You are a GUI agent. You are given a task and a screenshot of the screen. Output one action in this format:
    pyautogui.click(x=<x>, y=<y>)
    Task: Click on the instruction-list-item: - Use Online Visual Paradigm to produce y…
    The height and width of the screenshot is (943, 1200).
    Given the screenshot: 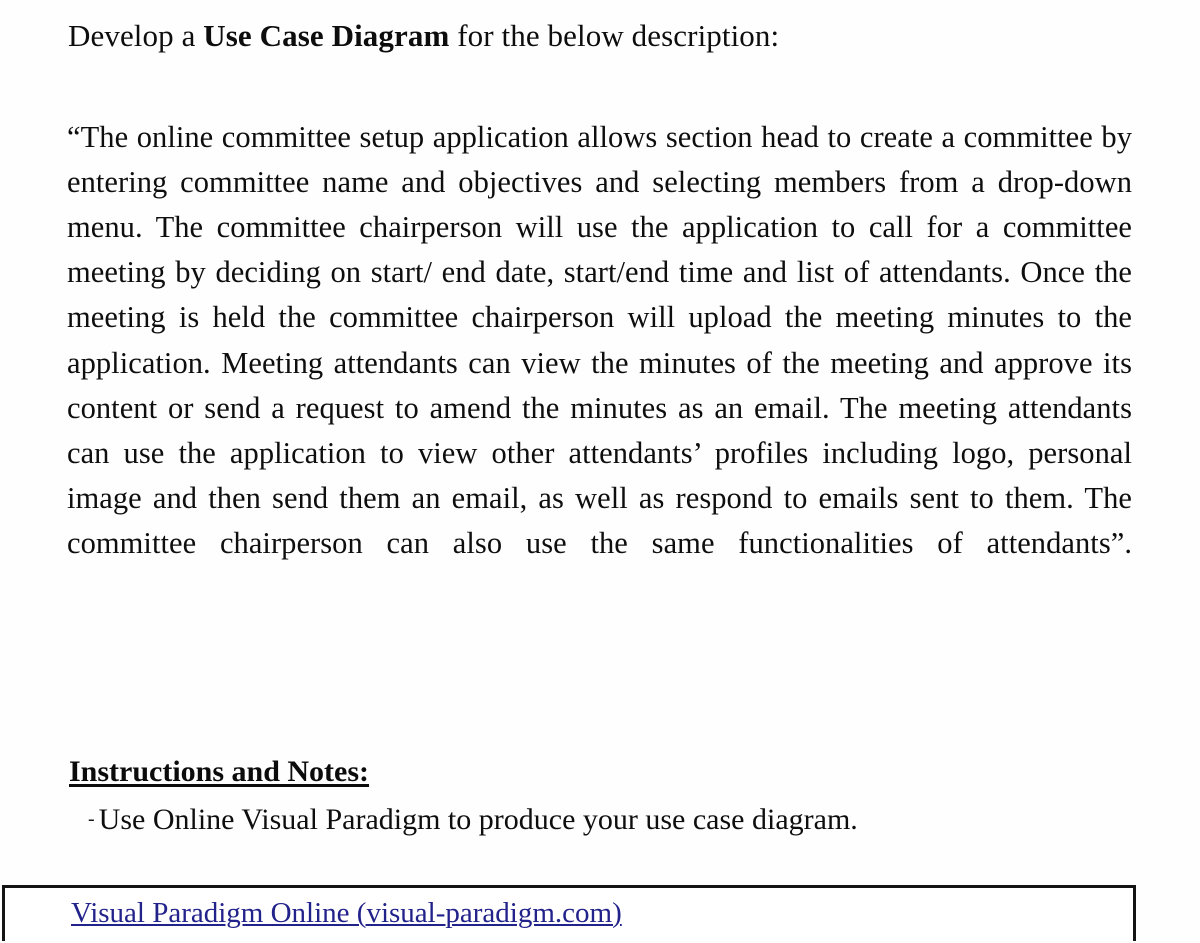 What is the action you would take?
    pyautogui.click(x=473, y=819)
    